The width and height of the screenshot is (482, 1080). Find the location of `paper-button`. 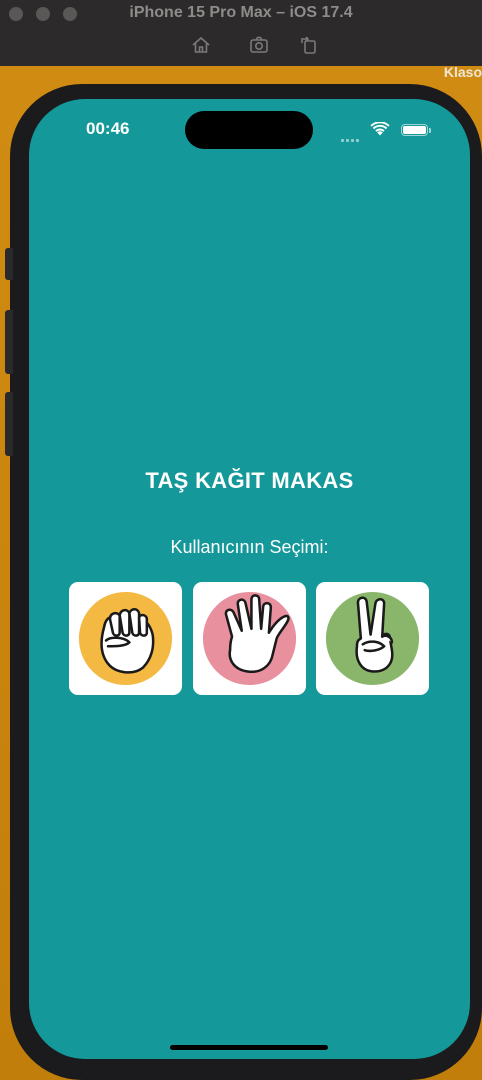

paper-button is located at coordinates (249, 638).